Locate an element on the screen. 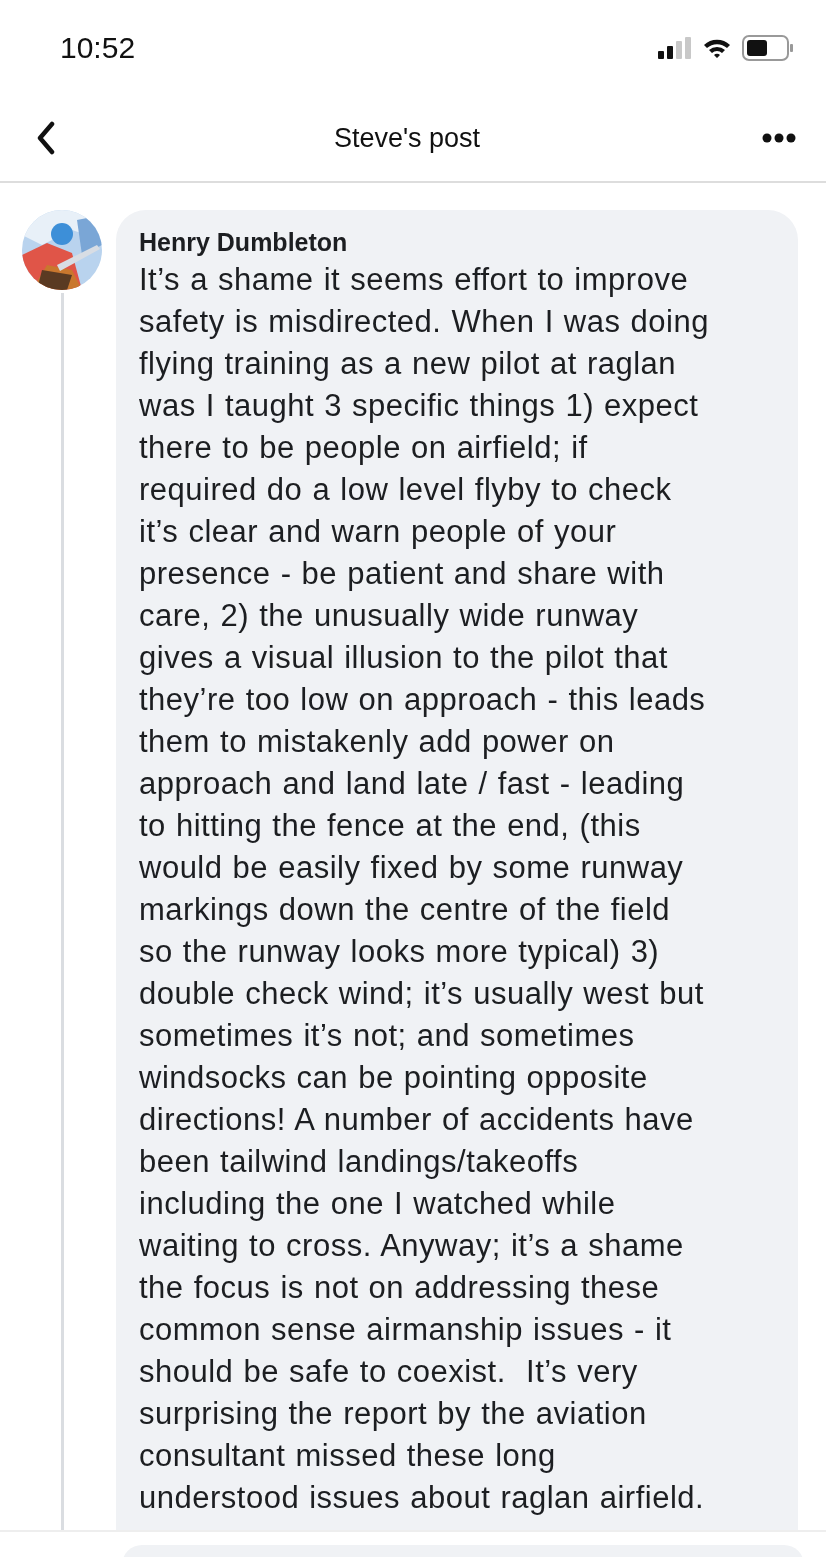 This screenshot has height=1557, width=826. post-title: Steve's post is located at coordinates (407, 138).